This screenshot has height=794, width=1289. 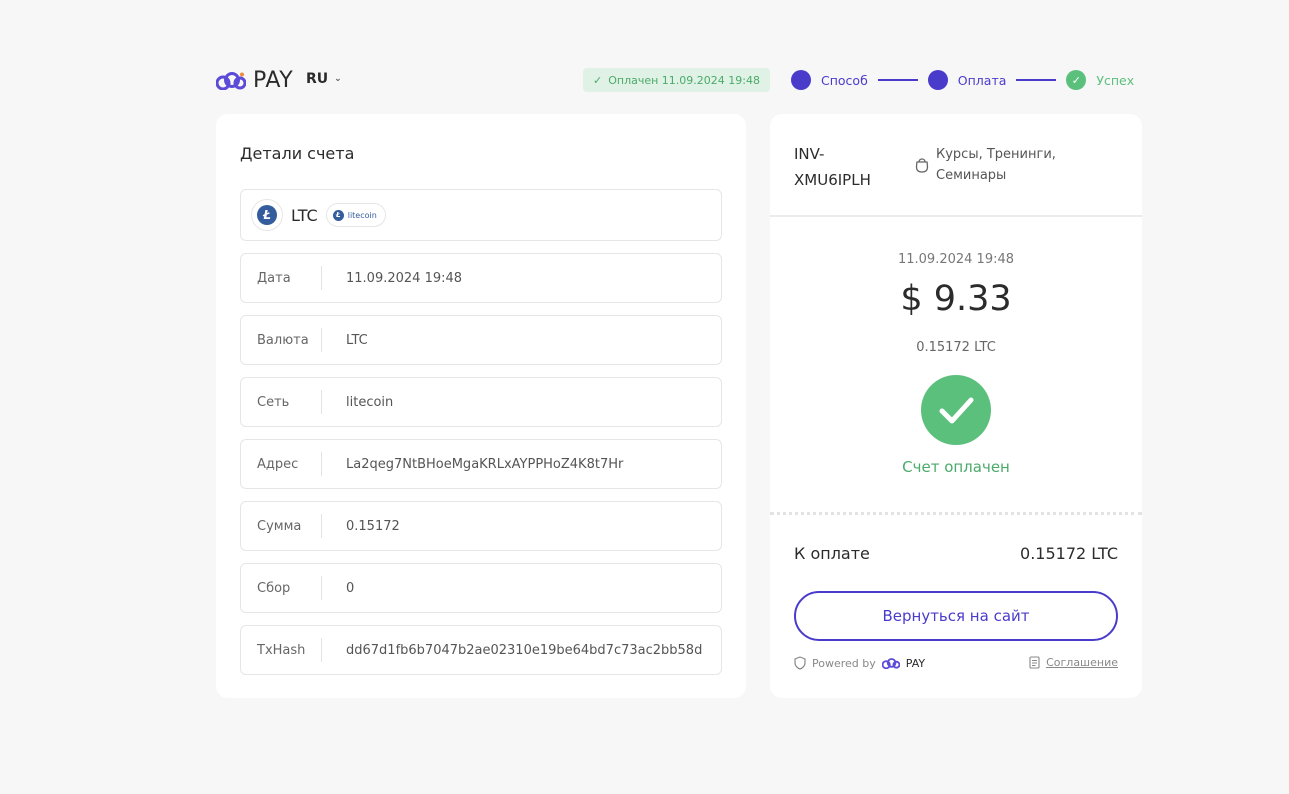 I want to click on litecoin-icon: Ł, so click(x=267, y=215).